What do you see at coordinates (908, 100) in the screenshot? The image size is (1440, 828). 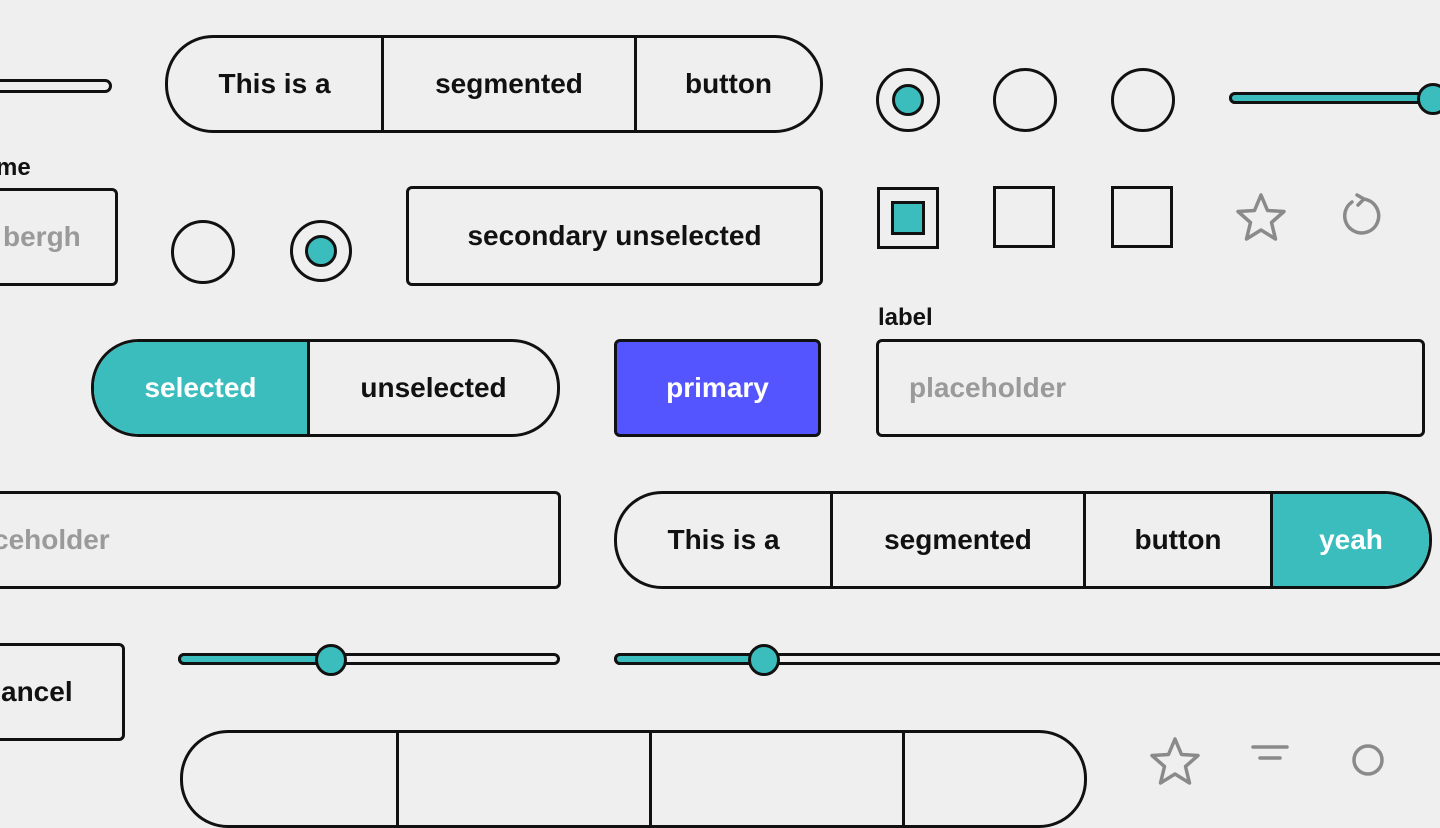 I see `radio-selected-top` at bounding box center [908, 100].